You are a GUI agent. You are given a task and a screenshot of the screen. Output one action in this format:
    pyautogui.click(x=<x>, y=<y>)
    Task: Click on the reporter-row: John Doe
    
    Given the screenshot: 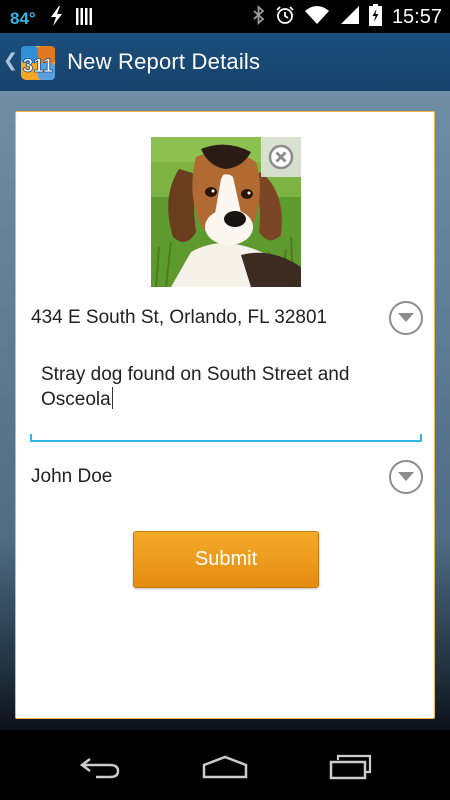 What is the action you would take?
    pyautogui.click(x=227, y=477)
    